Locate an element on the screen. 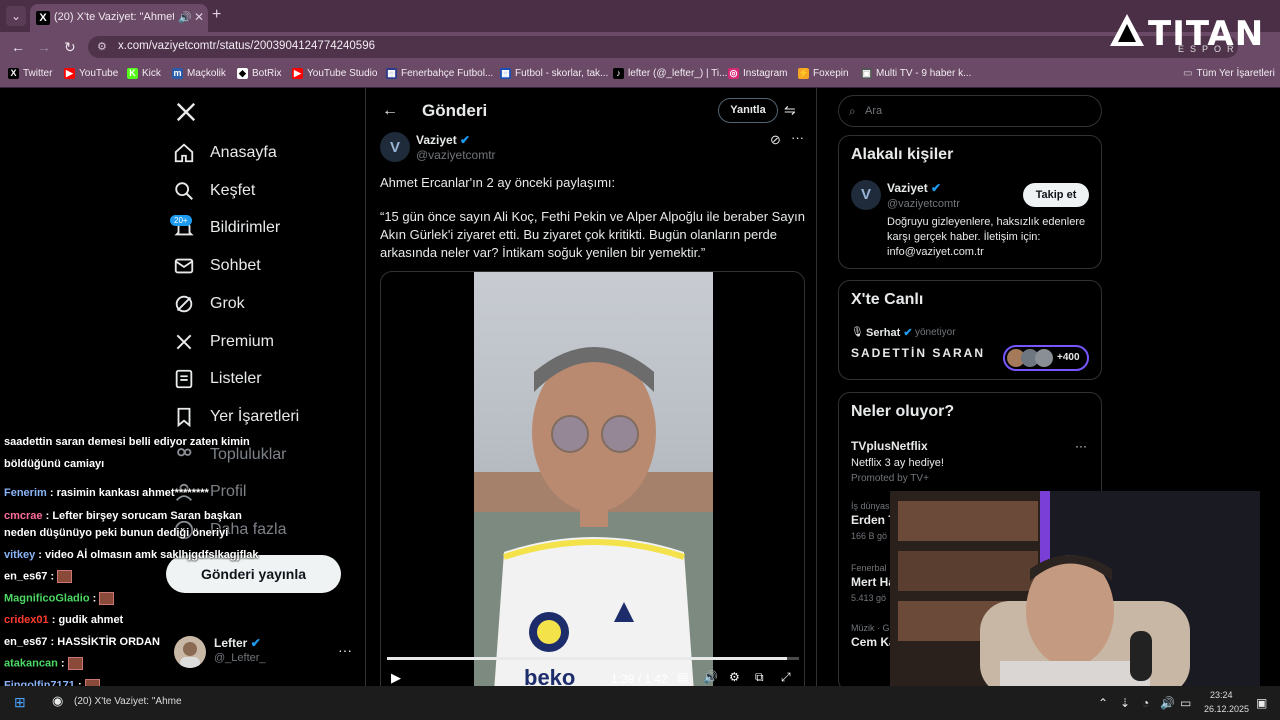  bookmark-item: ▶ YouTube is located at coordinates (91, 73).